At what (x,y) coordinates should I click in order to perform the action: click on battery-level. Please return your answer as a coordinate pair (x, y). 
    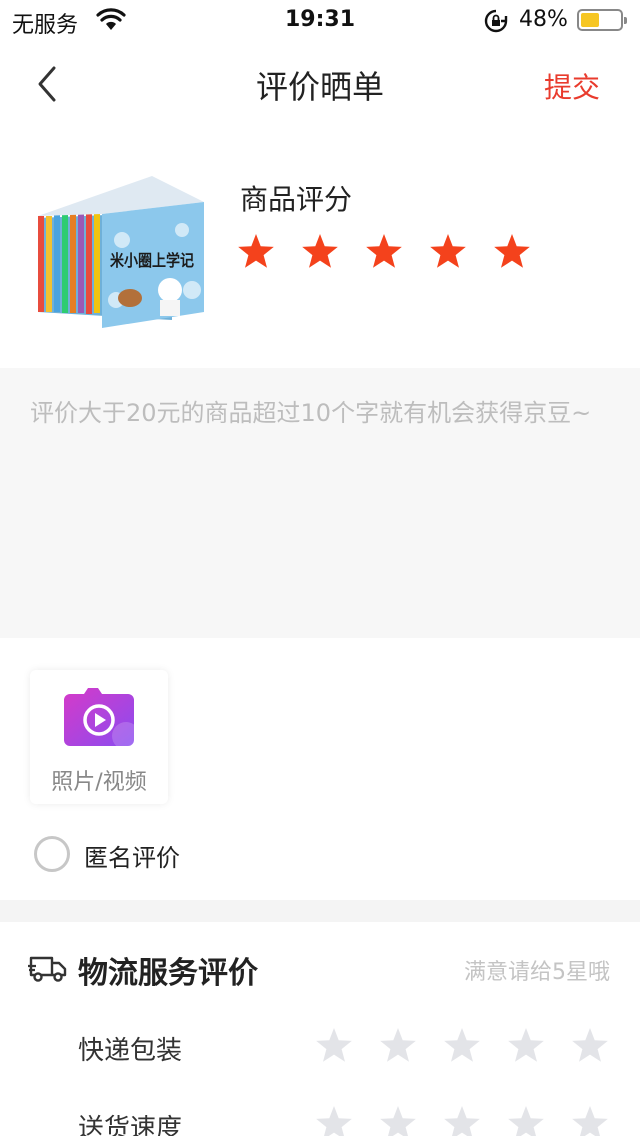
    Looking at the image, I should click on (590, 20).